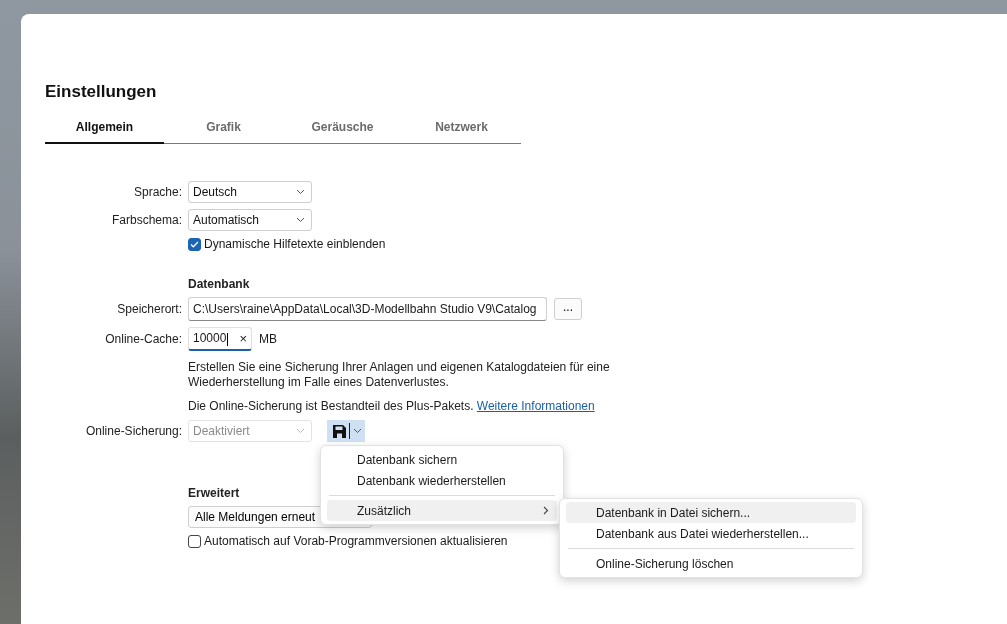 The image size is (1007, 624). What do you see at coordinates (101, 92) in the screenshot?
I see `window-title: Einstellungen` at bounding box center [101, 92].